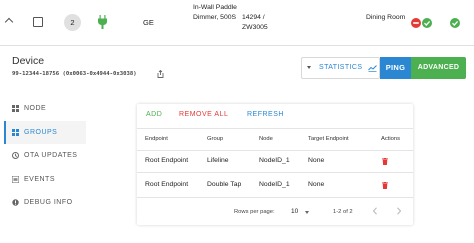 This screenshot has width=474, height=243. What do you see at coordinates (15, 132) in the screenshot?
I see `groups-icon` at bounding box center [15, 132].